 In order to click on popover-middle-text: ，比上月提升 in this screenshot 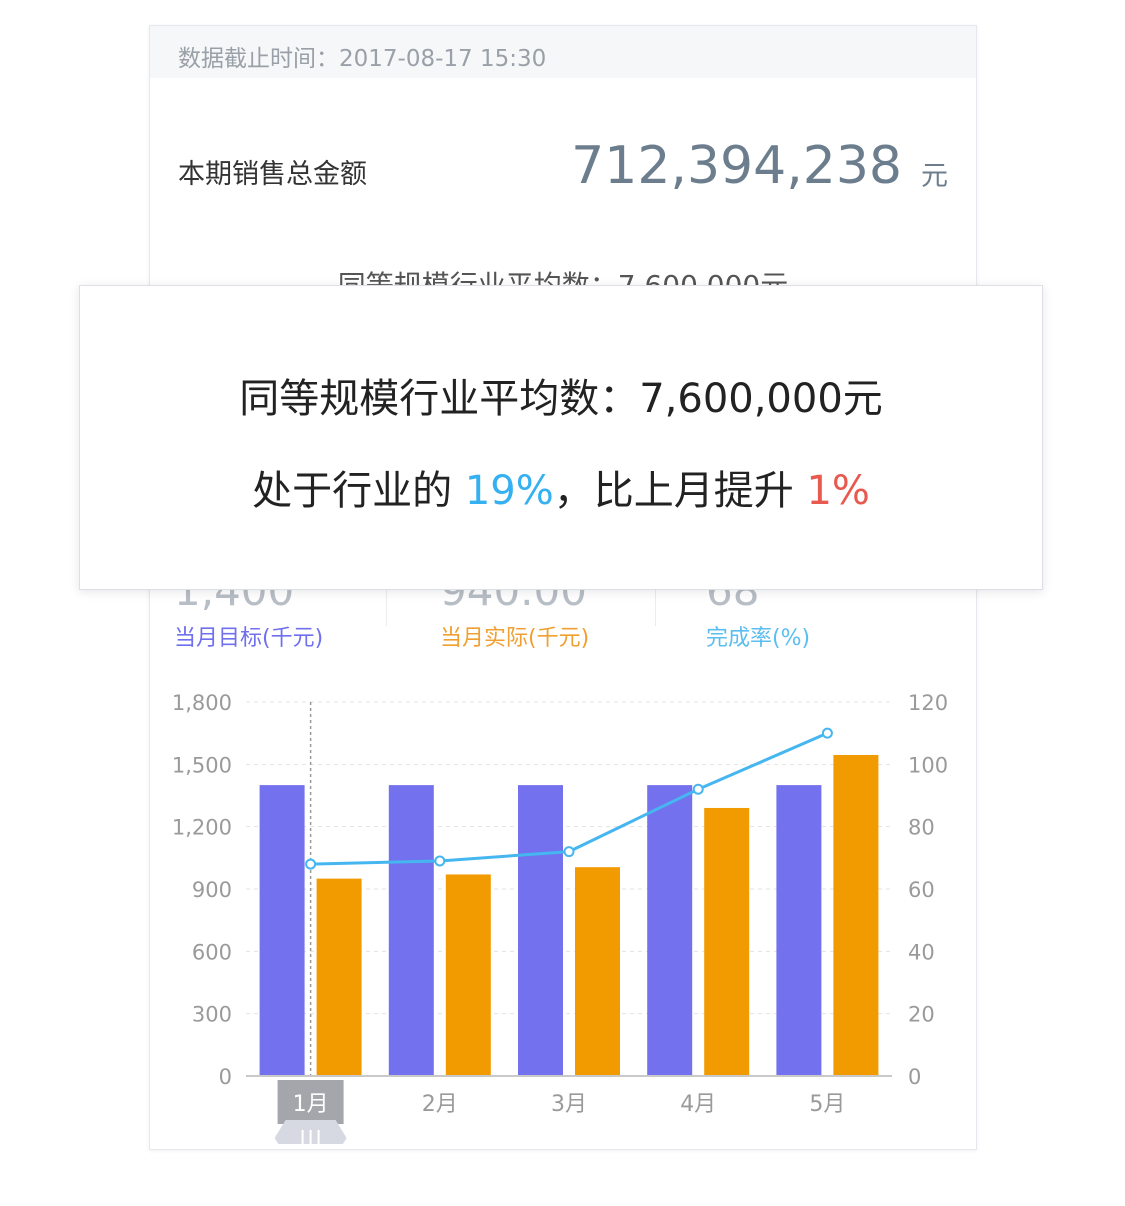, I will do `click(680, 491)`.